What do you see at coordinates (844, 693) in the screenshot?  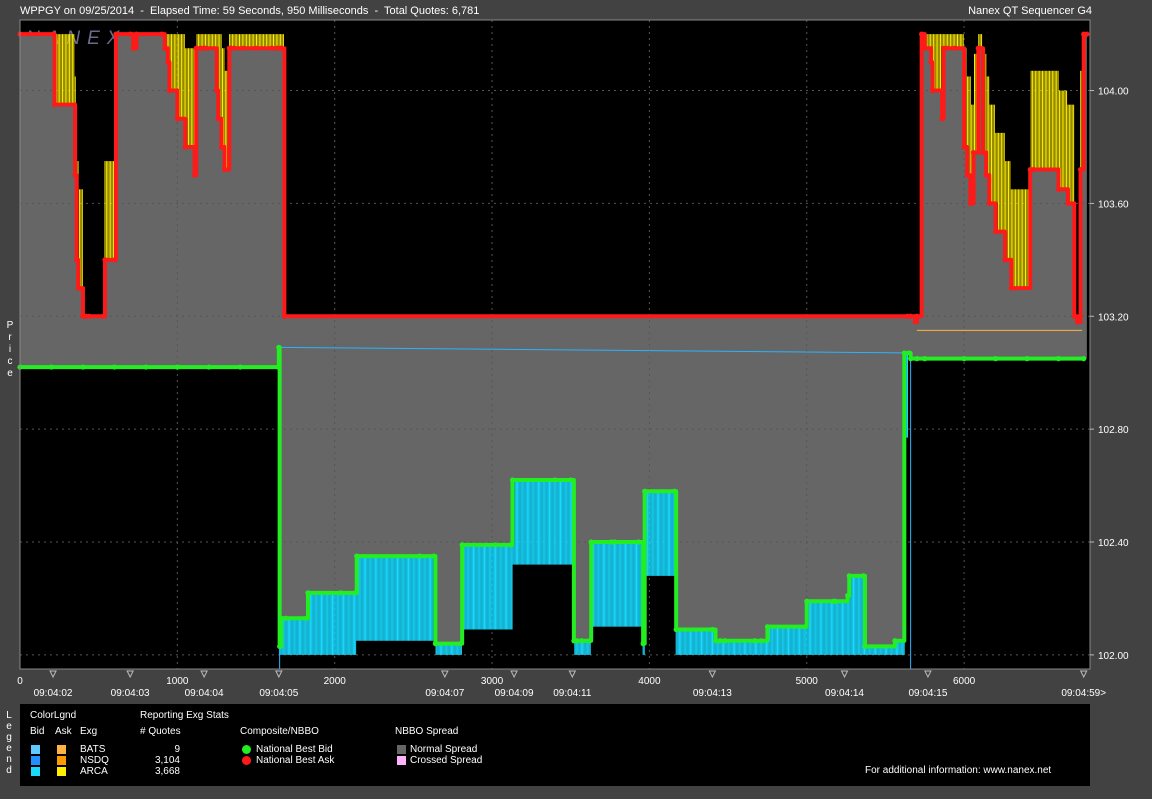 I see `time-tick-label: 09:04:14` at bounding box center [844, 693].